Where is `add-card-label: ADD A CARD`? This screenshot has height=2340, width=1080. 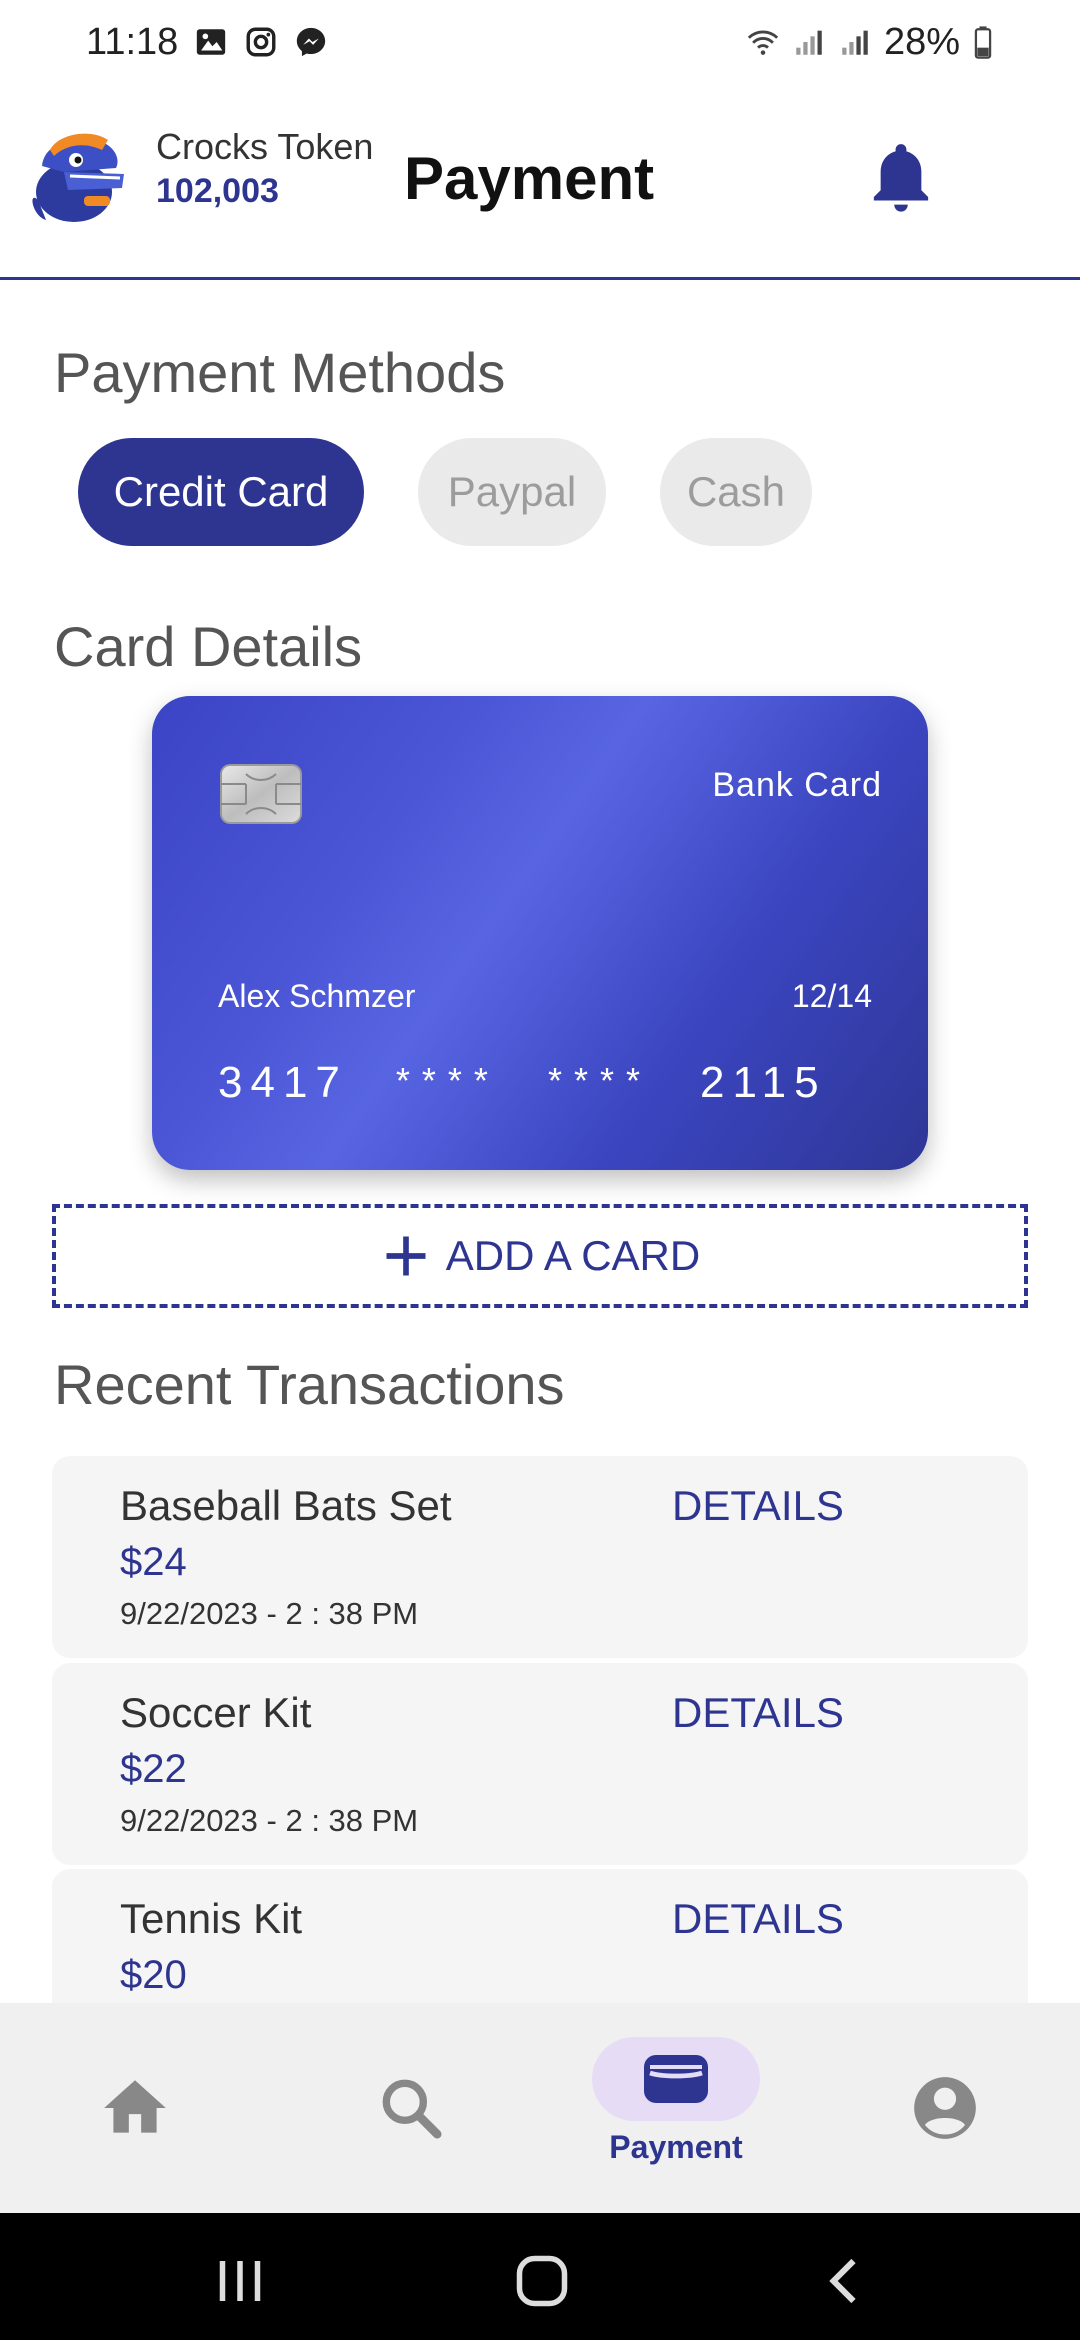
add-card-label: ADD A CARD is located at coordinates (573, 1255).